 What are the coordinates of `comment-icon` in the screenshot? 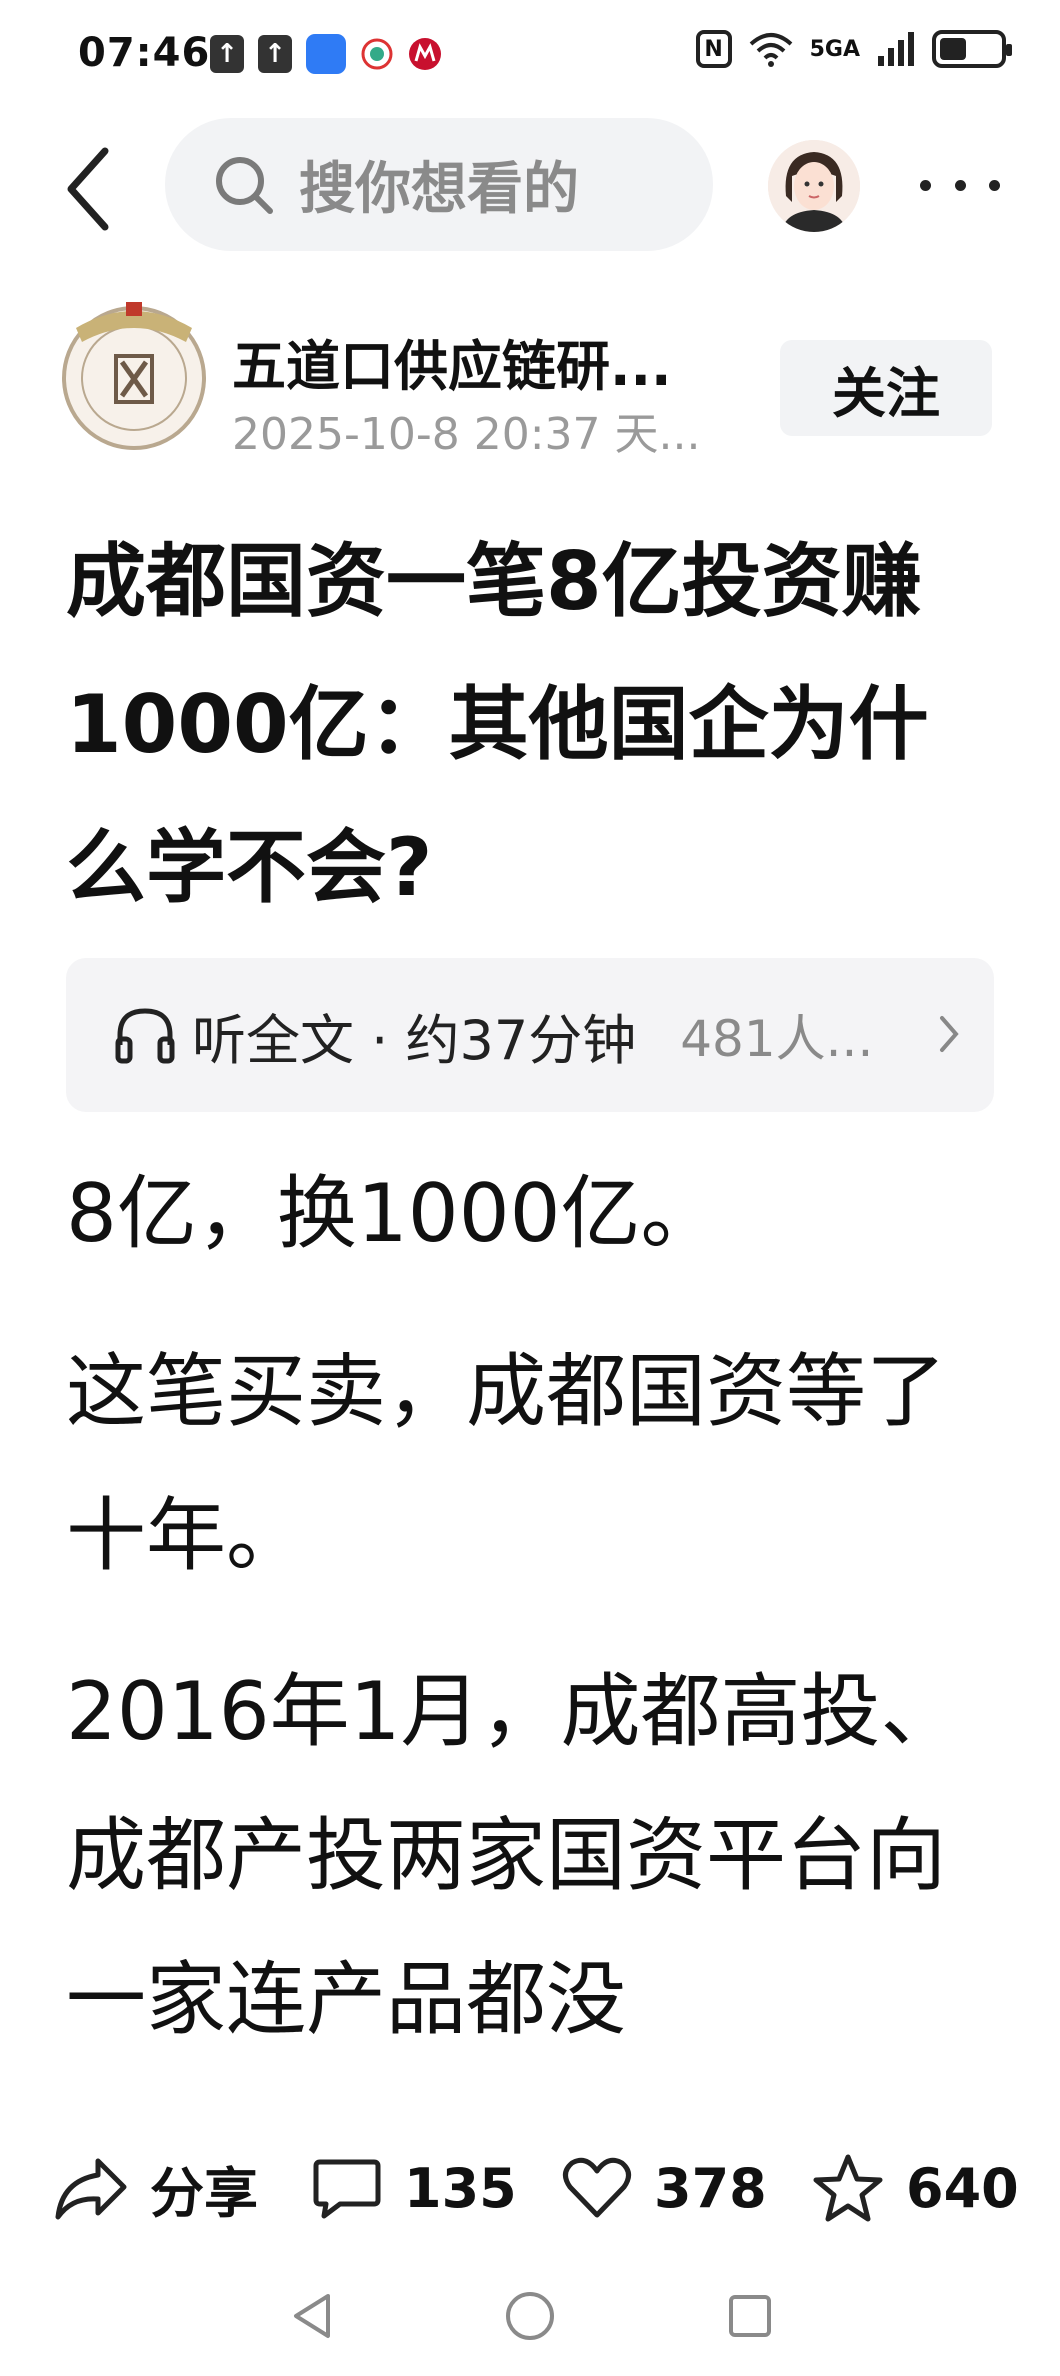 It's located at (347, 2189).